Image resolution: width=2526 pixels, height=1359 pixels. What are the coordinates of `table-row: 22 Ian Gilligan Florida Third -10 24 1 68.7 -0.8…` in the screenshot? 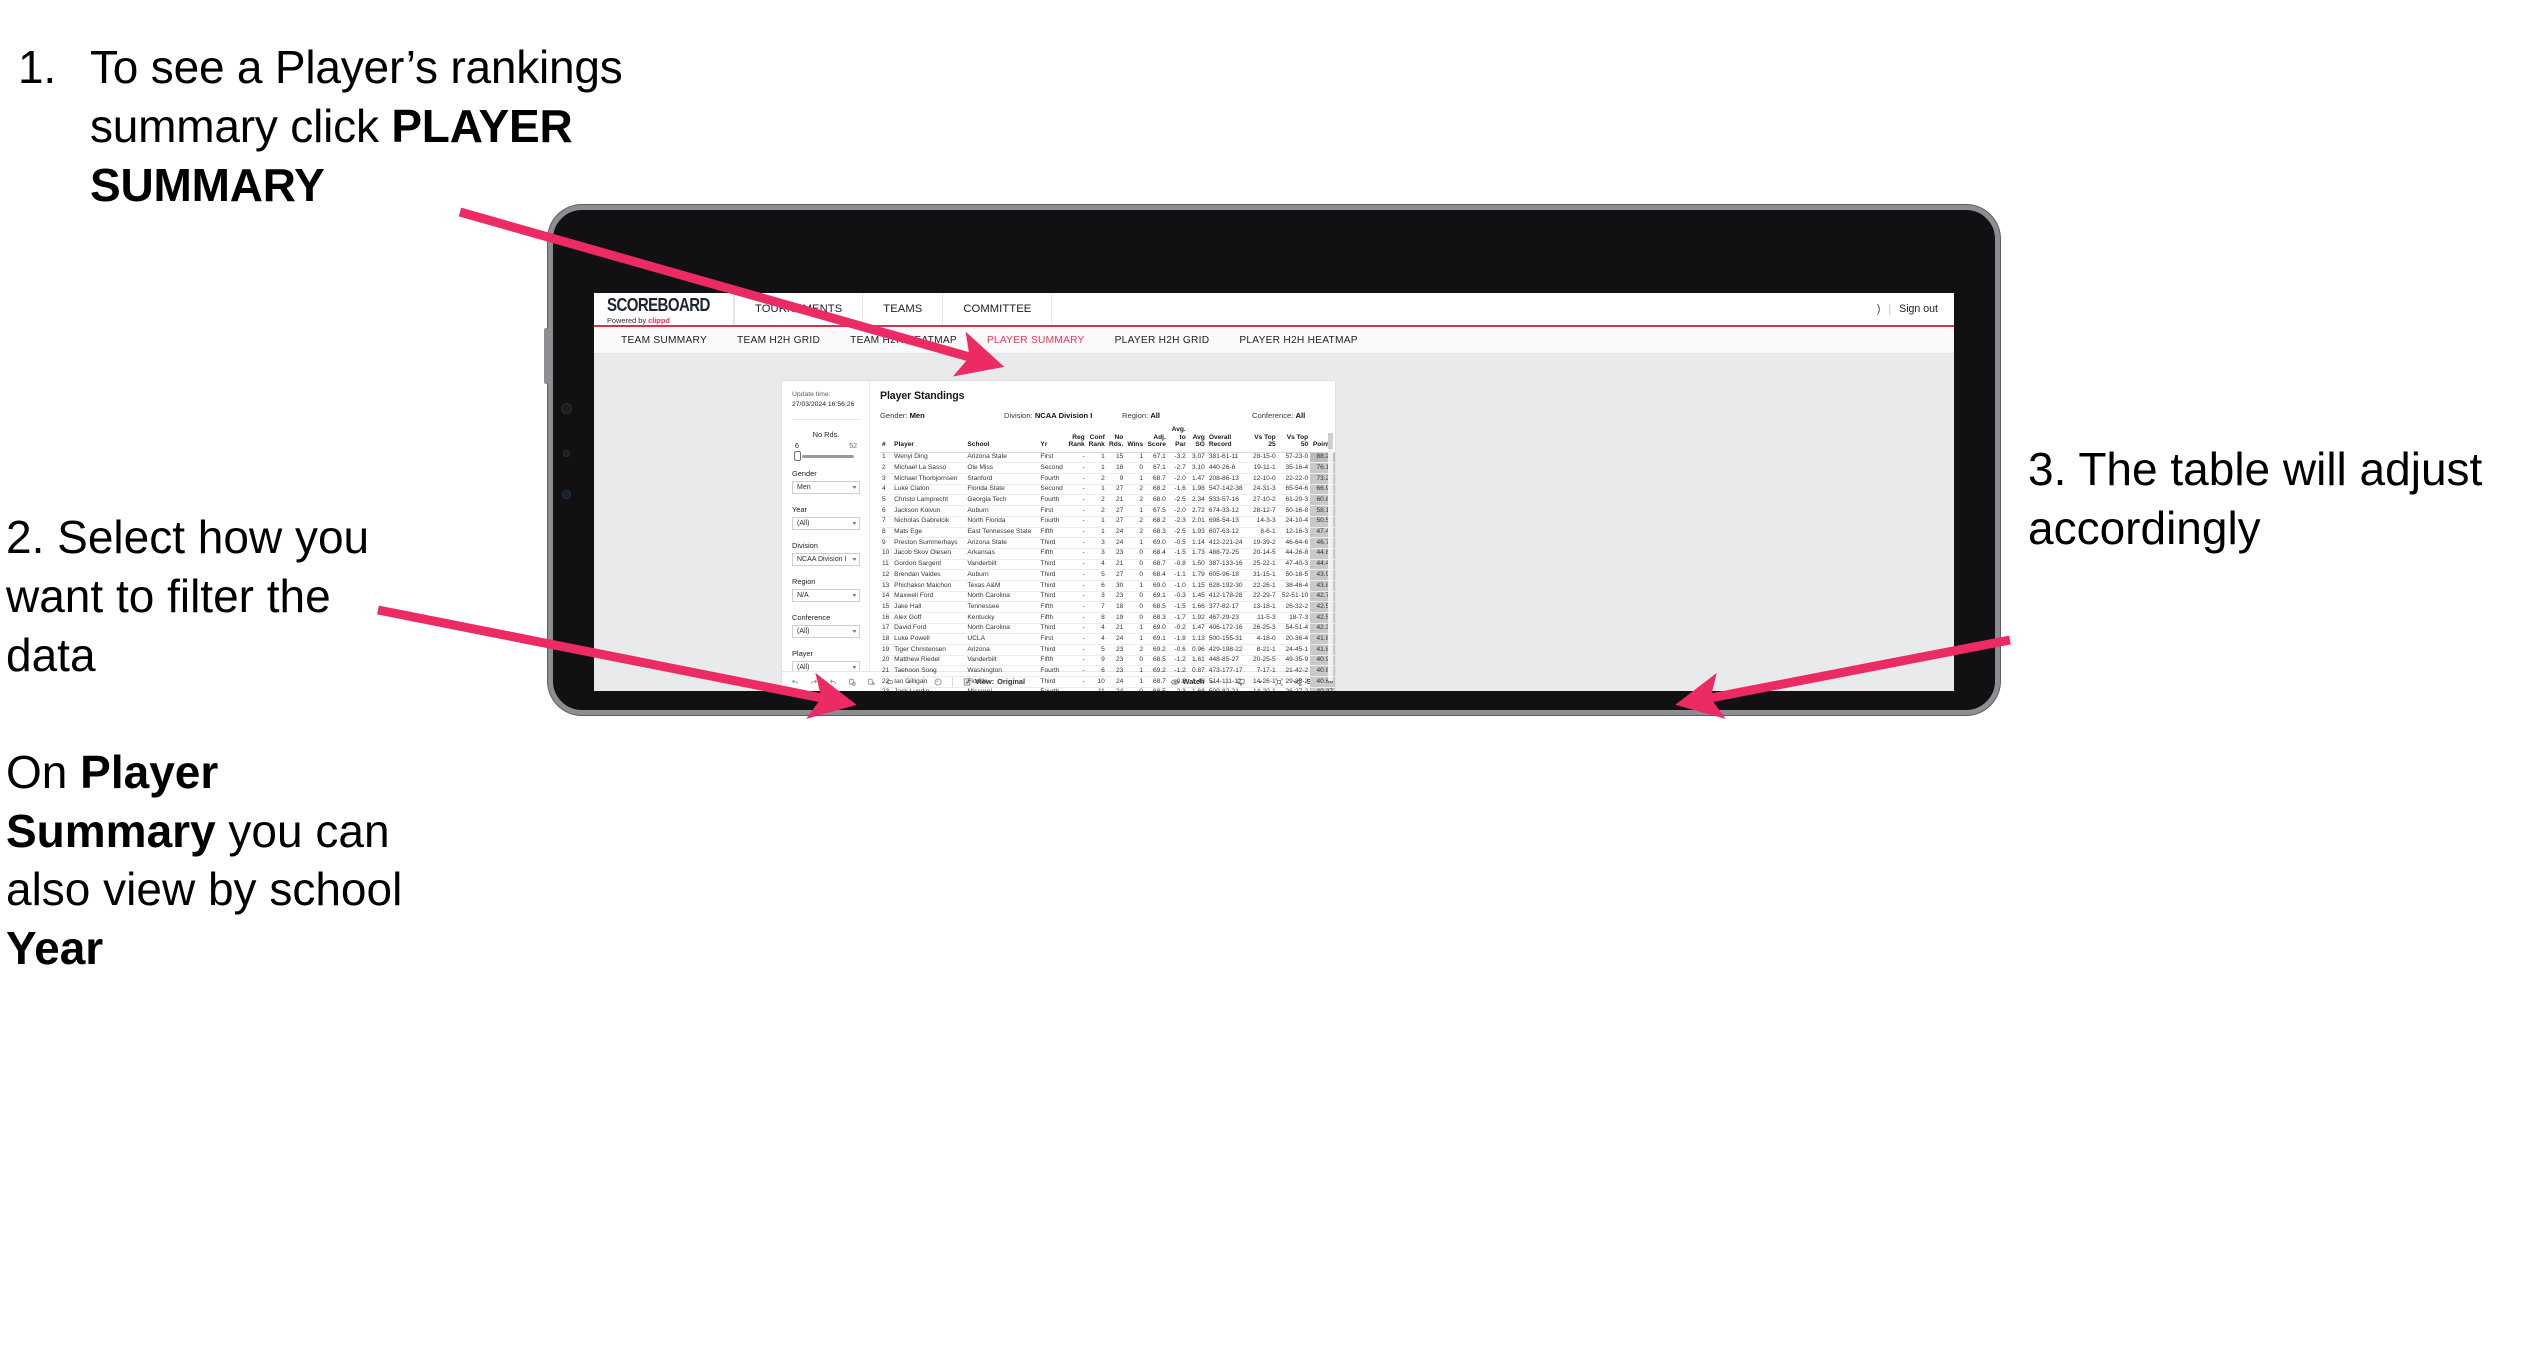 It's located at (1107, 682).